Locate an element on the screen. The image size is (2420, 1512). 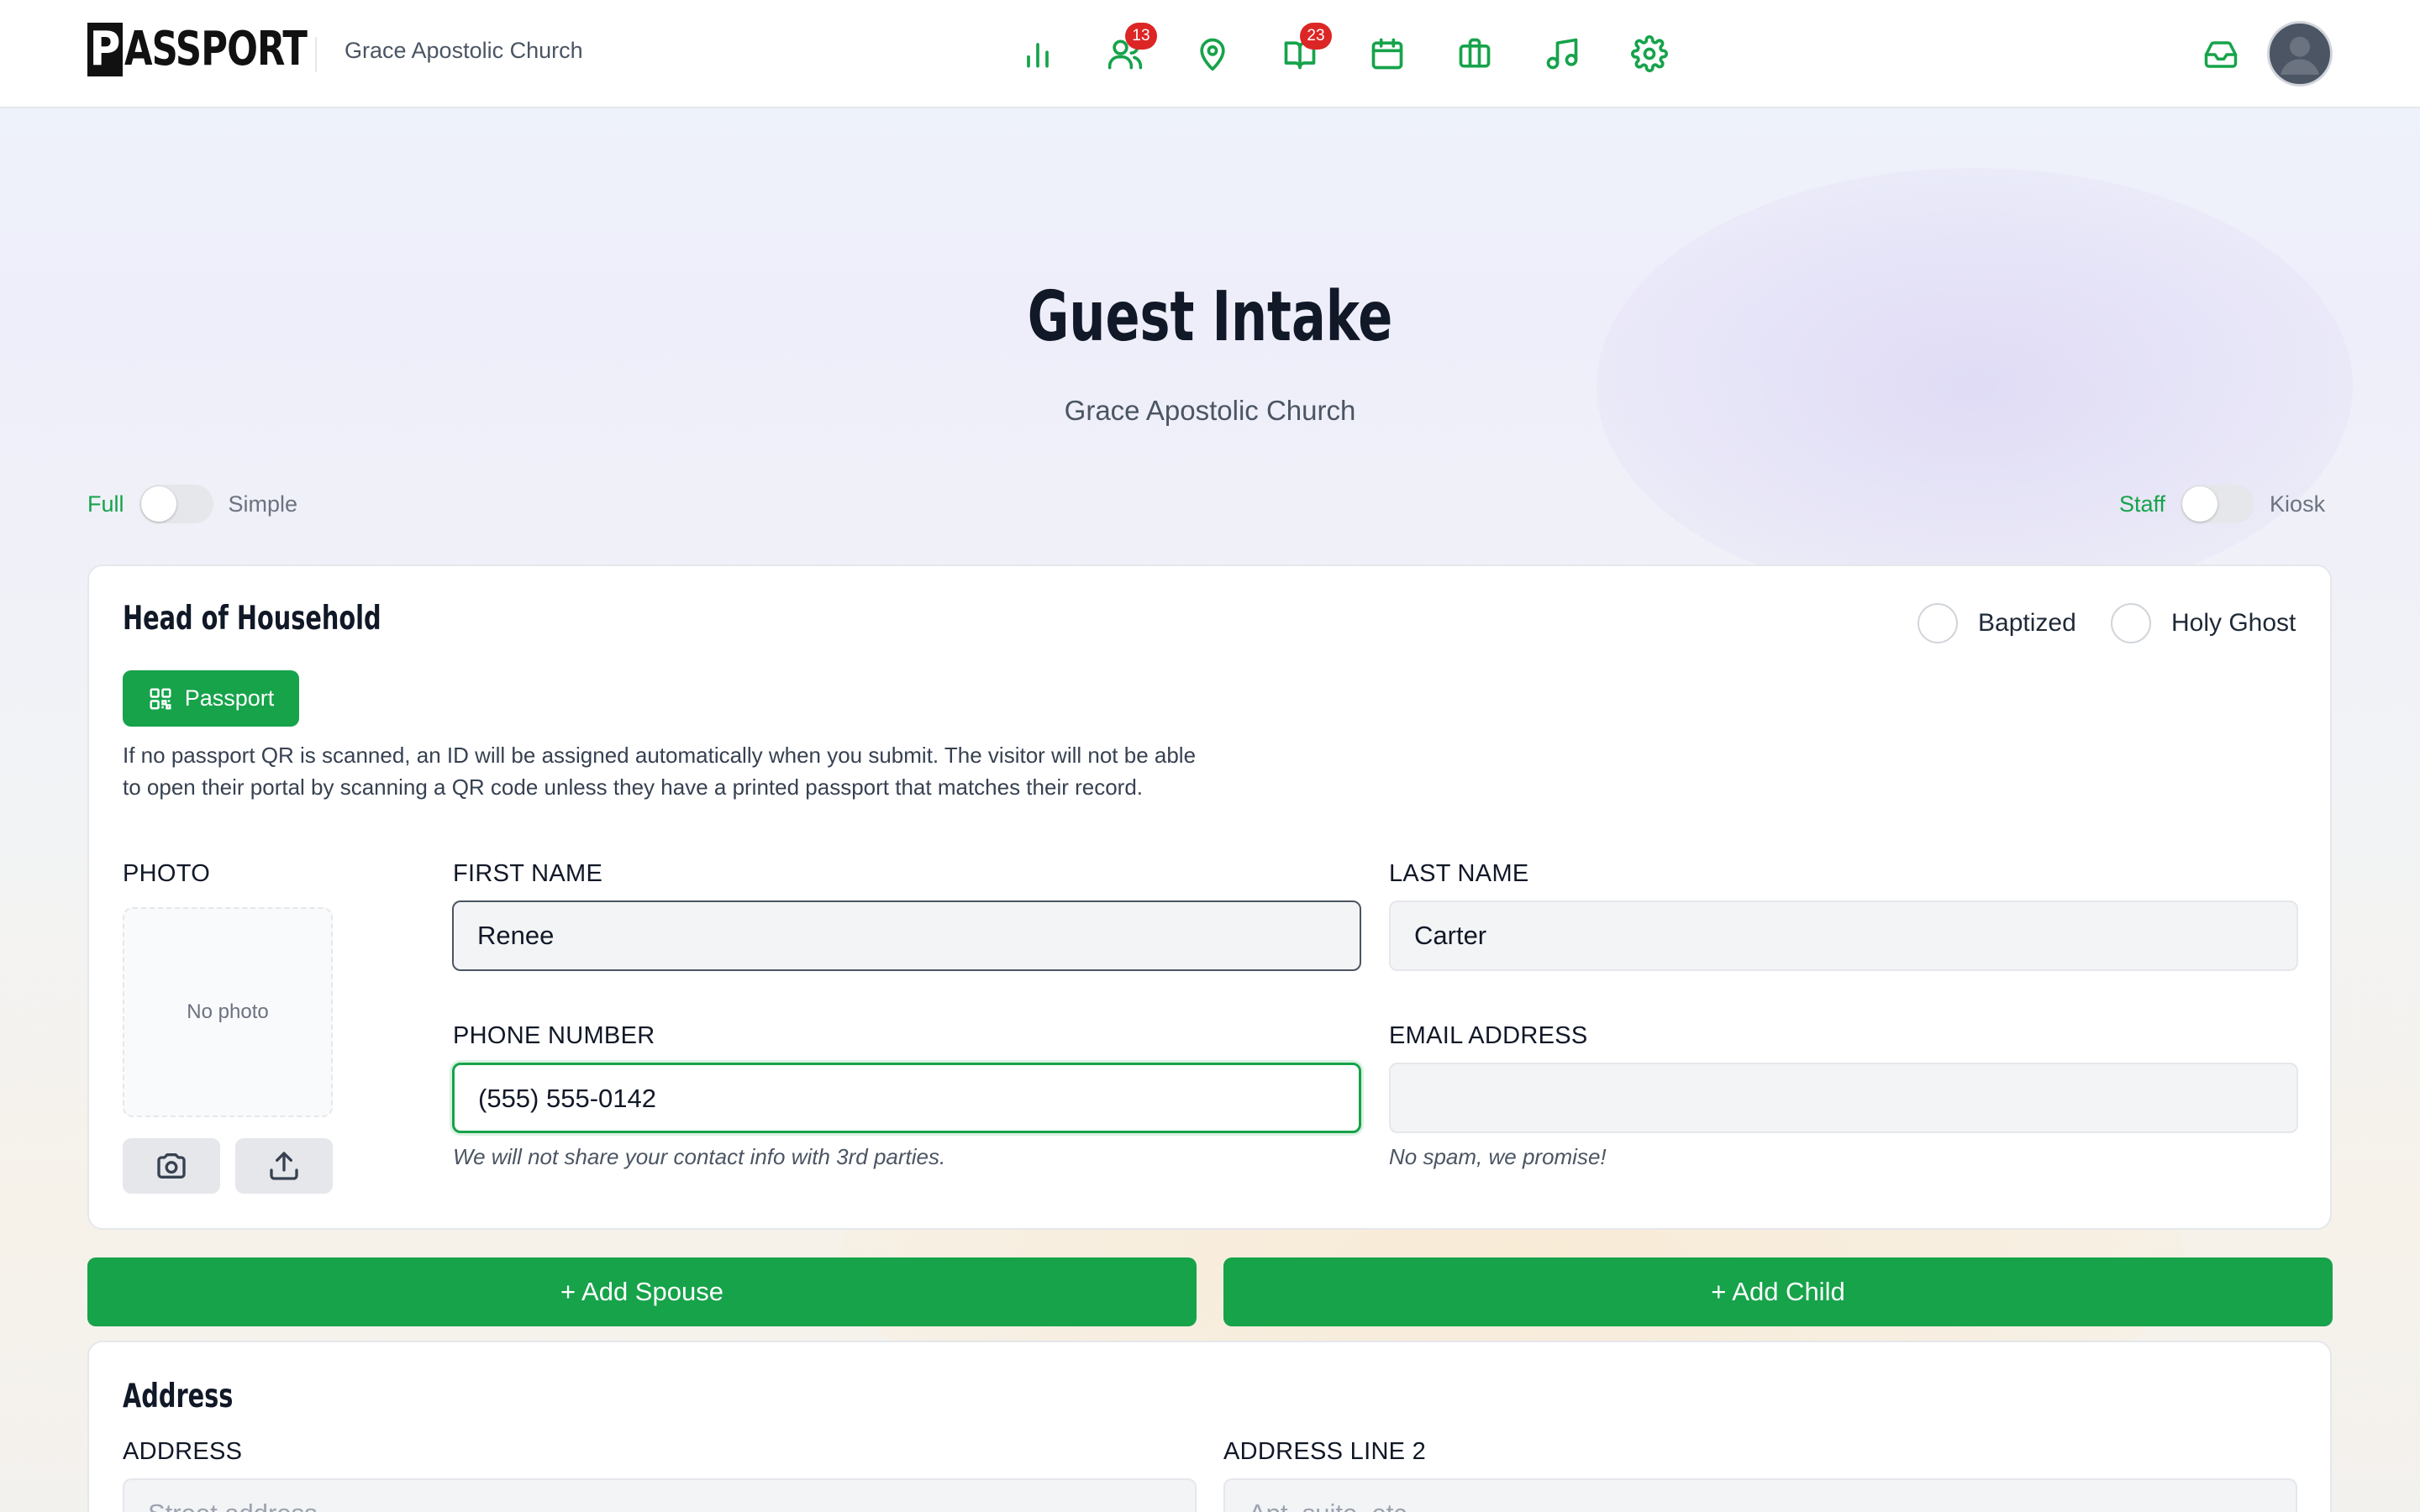
nav-reports is located at coordinates (1037, 53).